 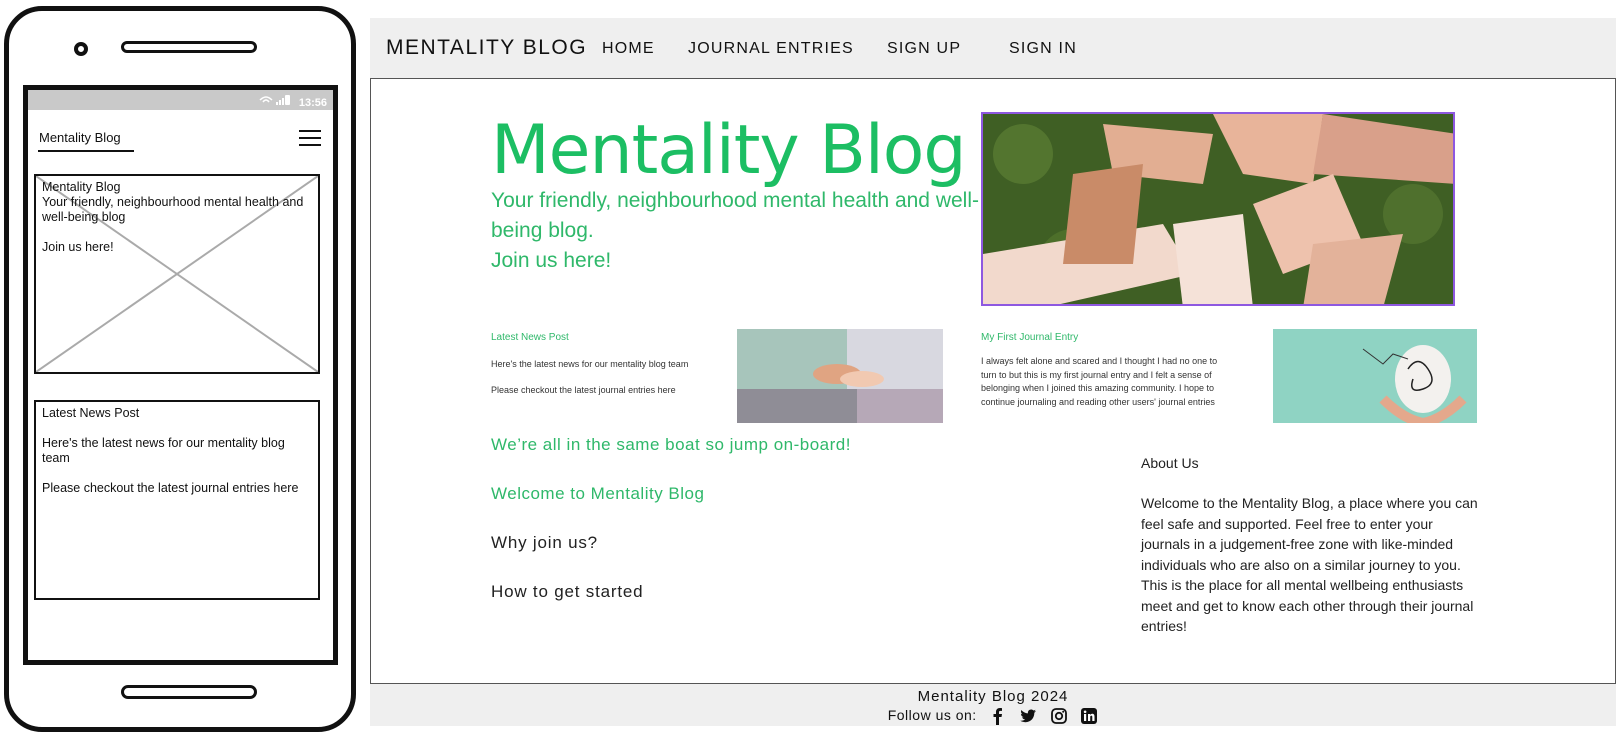 What do you see at coordinates (932, 715) in the screenshot?
I see `follow-label: Follow us on:` at bounding box center [932, 715].